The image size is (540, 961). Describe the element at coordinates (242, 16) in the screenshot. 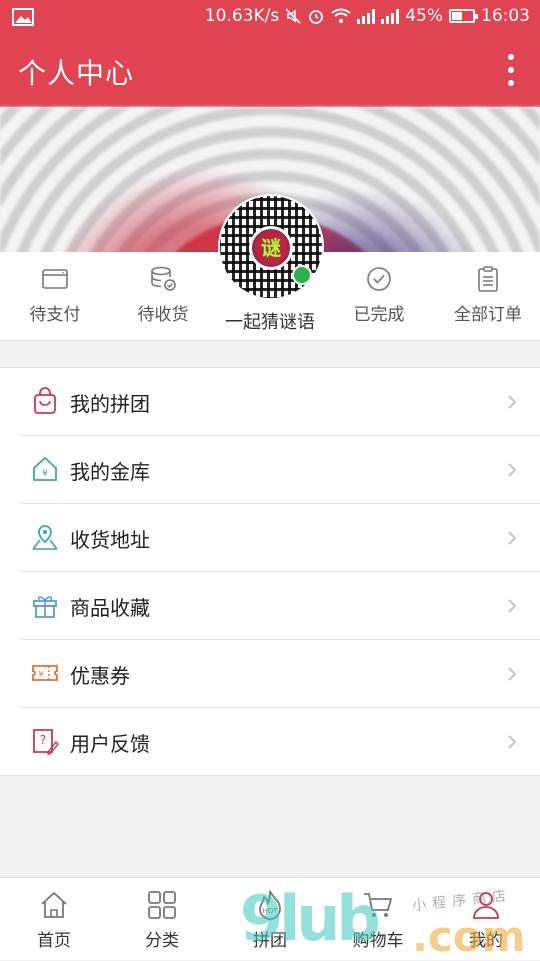

I see `network-speed: 10.63K/s` at that location.